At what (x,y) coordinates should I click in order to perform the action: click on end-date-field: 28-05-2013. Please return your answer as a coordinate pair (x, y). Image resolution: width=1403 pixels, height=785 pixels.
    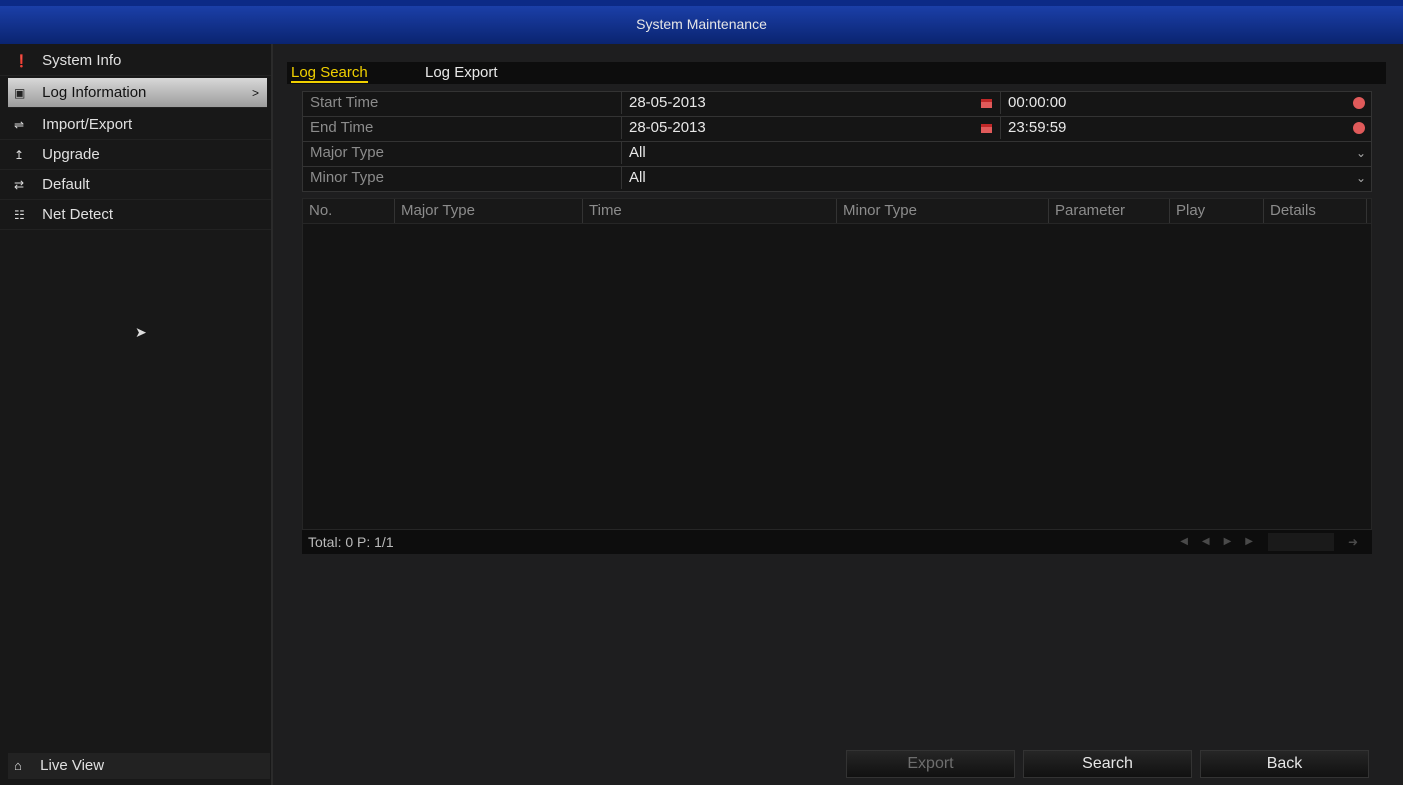
    Looking at the image, I should click on (667, 128).